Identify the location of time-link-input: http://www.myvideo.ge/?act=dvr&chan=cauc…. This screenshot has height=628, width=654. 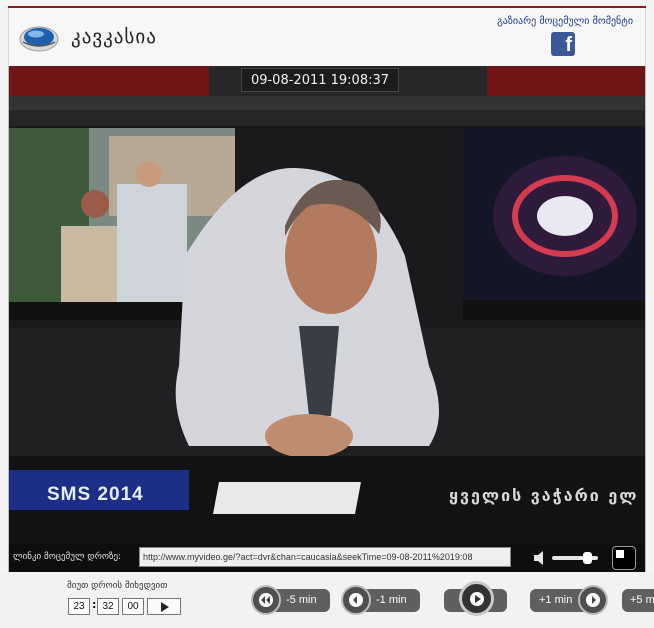
(325, 557).